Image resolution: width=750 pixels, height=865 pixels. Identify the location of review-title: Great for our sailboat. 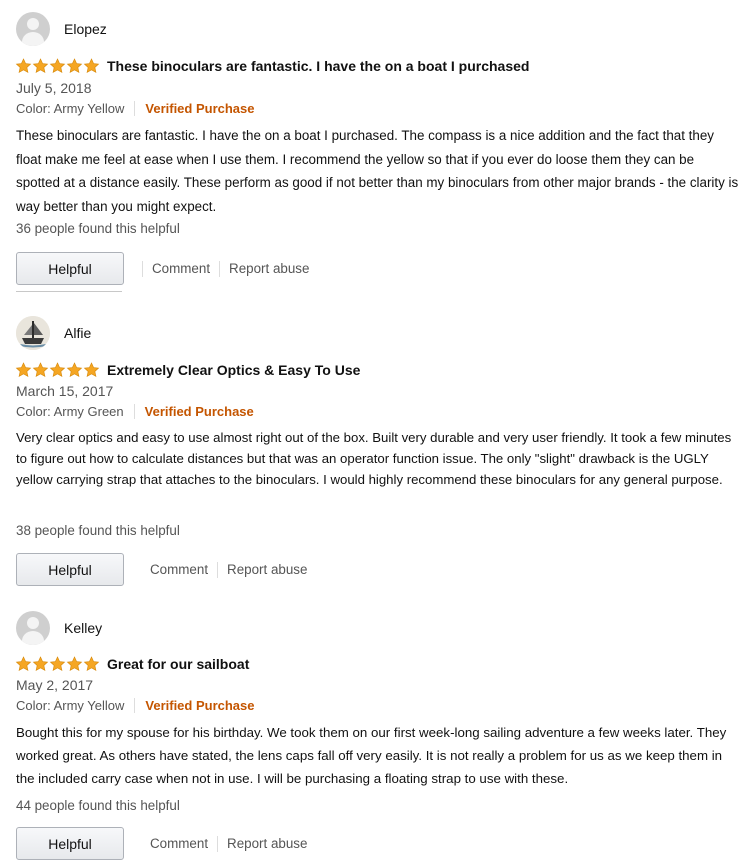
(178, 664).